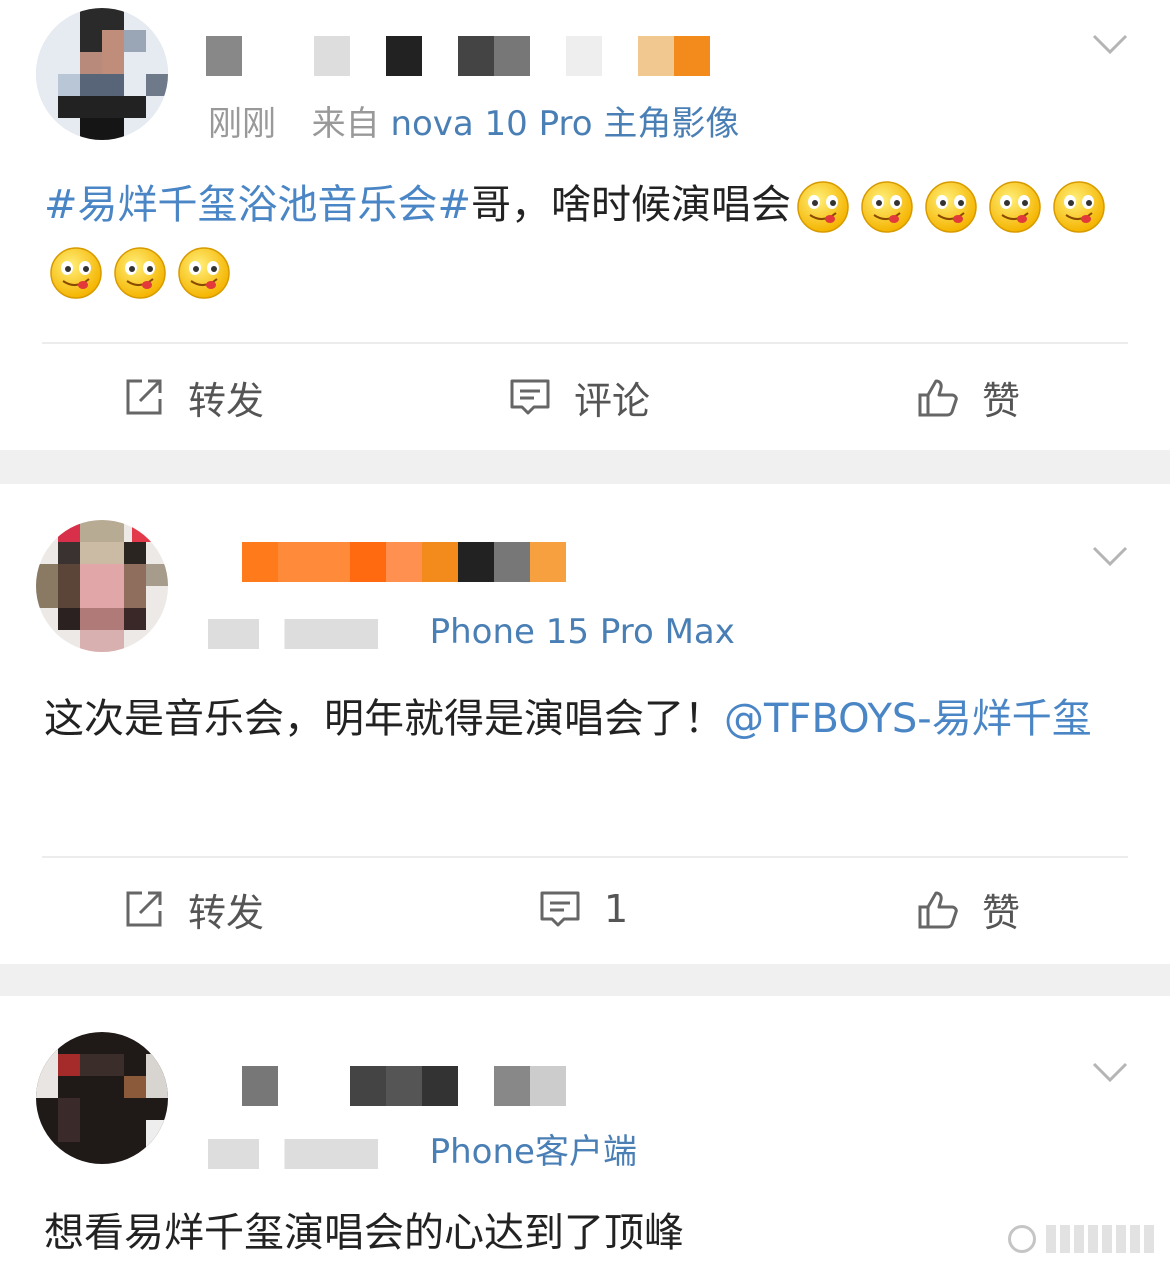  I want to click on comment-button: 评论, so click(579, 397).